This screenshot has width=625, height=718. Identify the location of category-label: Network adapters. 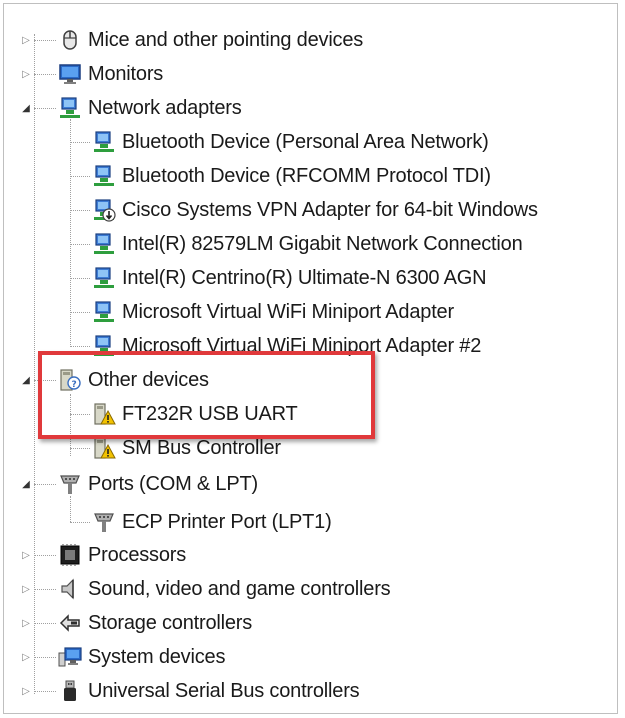
(165, 107).